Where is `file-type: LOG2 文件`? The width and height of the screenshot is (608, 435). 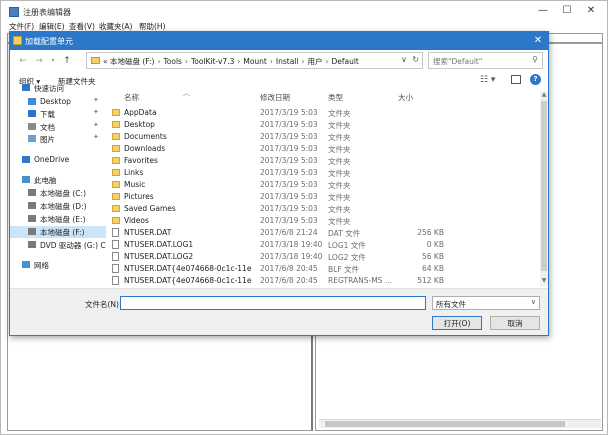 file-type: LOG2 文件 is located at coordinates (347, 257).